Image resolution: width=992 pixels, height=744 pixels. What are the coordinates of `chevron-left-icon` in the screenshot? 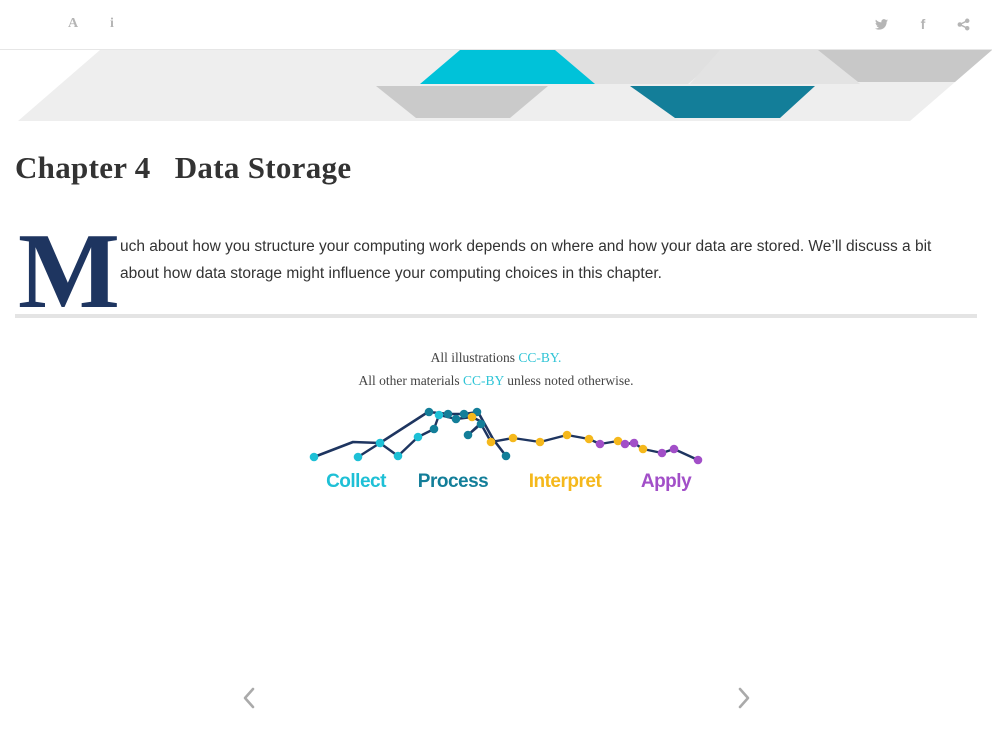 It's located at (249, 698).